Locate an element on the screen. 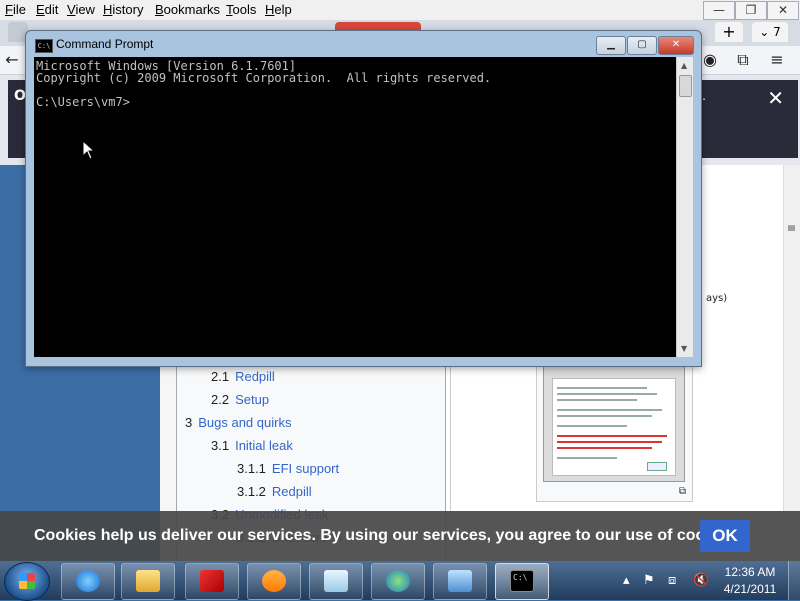 The height and width of the screenshot is (601, 800). toc-item: 2.2 Setup is located at coordinates (240, 399).